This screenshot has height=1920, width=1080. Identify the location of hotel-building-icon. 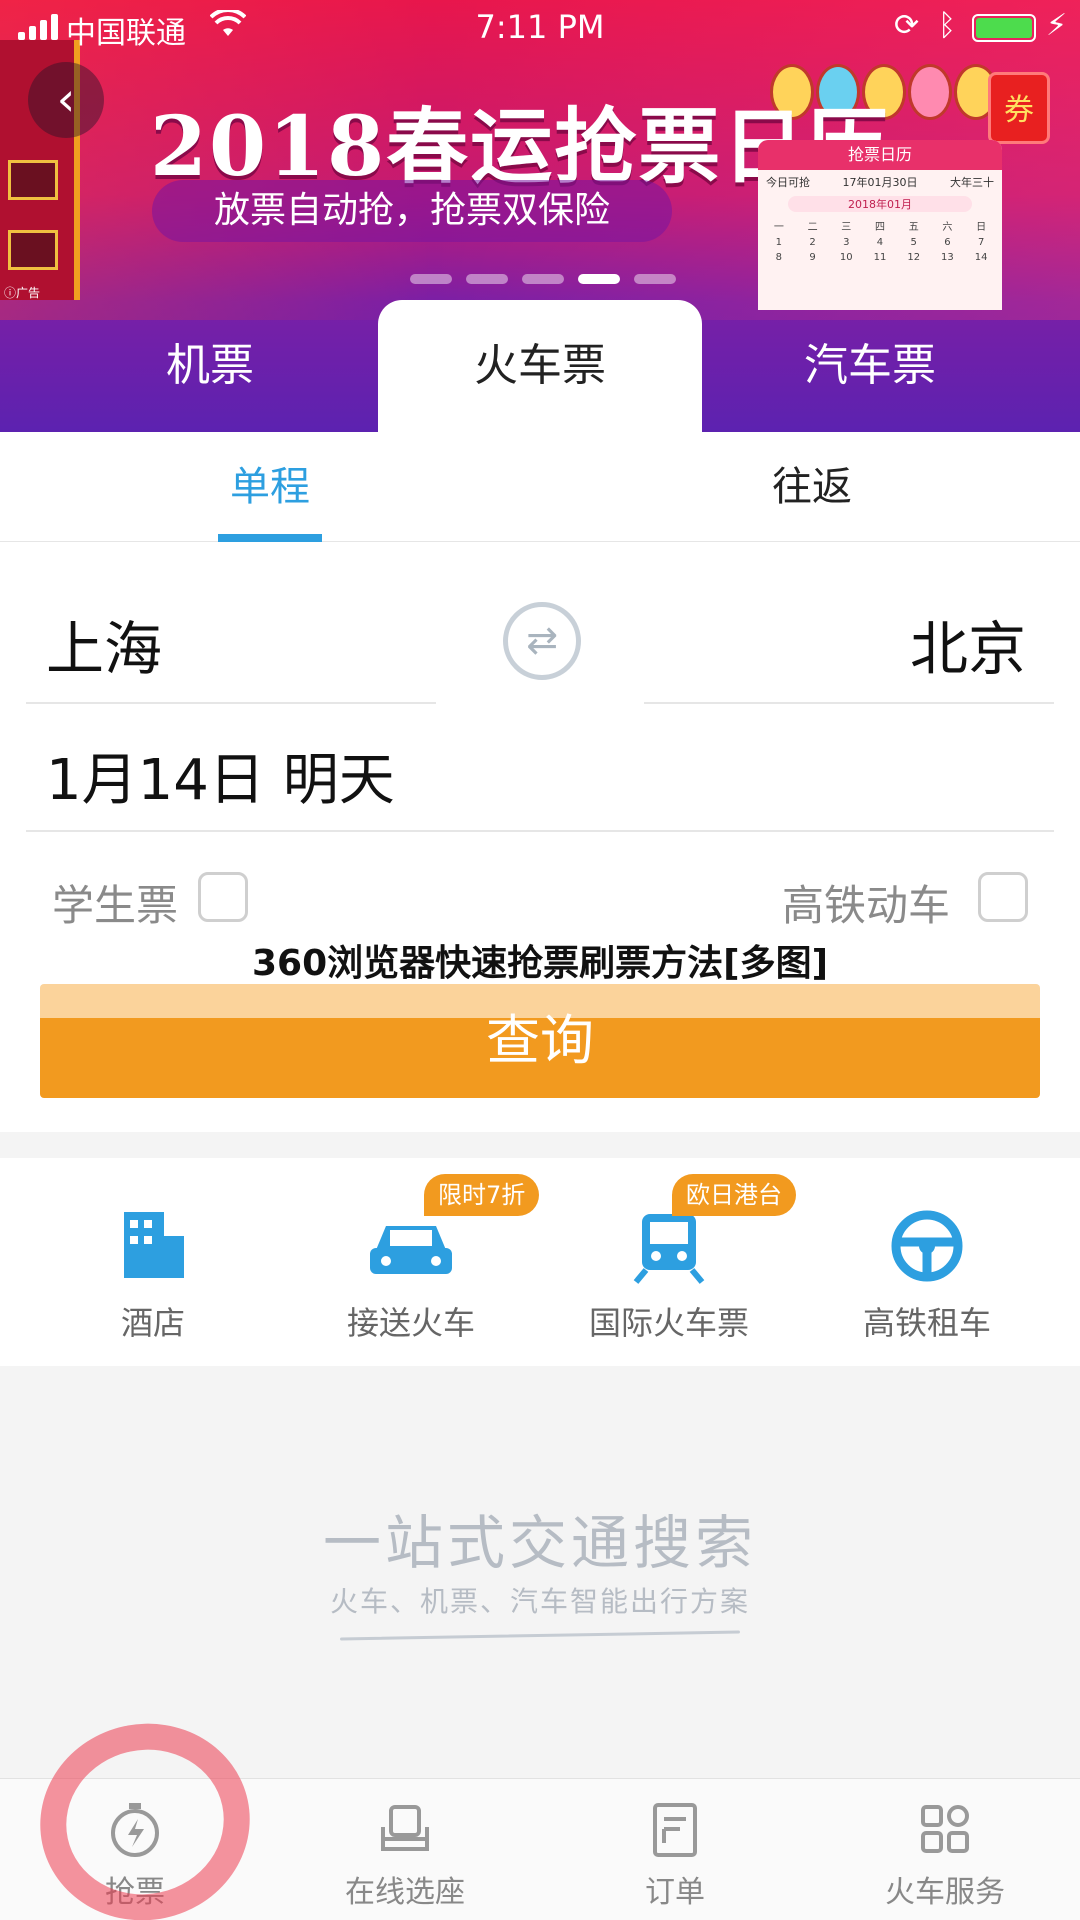
(153, 1246).